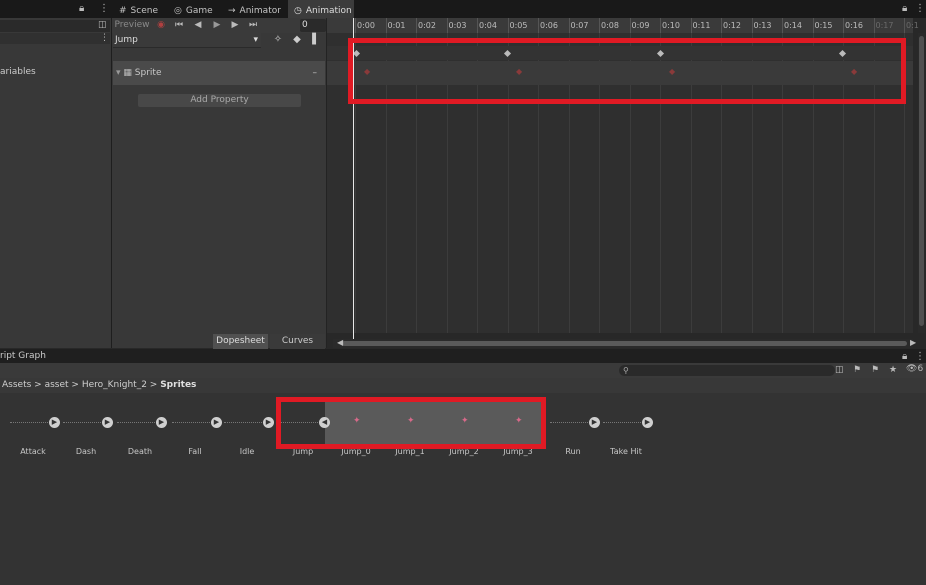 The image size is (926, 585). What do you see at coordinates (247, 451) in the screenshot?
I see `asset-label: Idle` at bounding box center [247, 451].